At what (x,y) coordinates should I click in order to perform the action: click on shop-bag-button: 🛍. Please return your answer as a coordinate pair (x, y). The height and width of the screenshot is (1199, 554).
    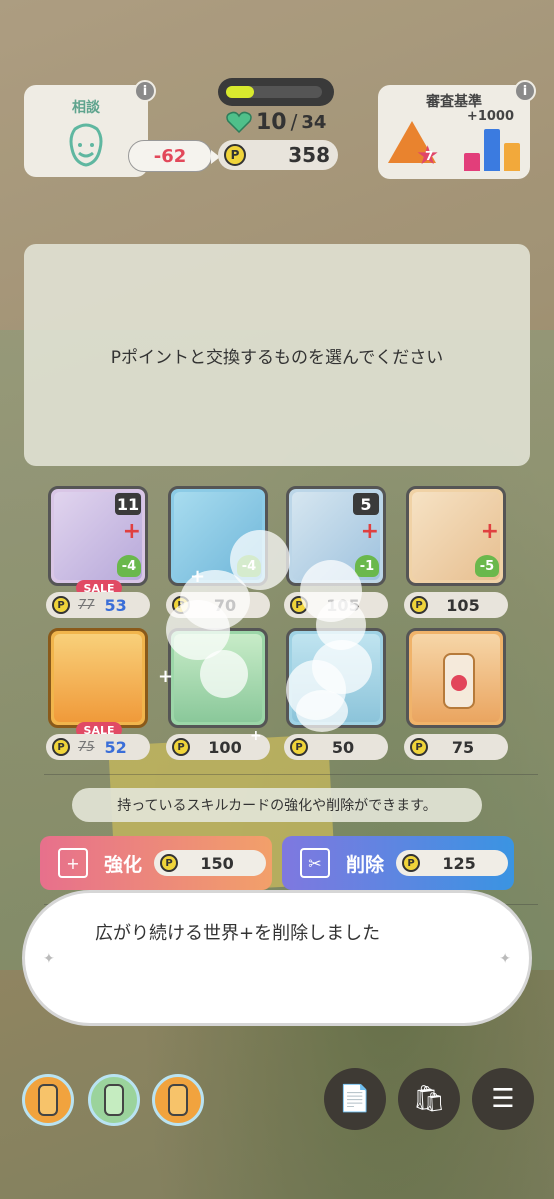
    Looking at the image, I should click on (429, 1099).